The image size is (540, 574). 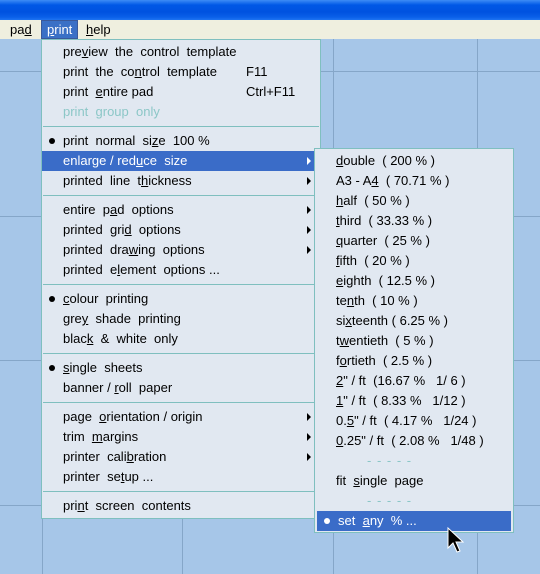 What do you see at coordinates (181, 141) in the screenshot?
I see `menu-item-print-normal-size: print normal size 100 %` at bounding box center [181, 141].